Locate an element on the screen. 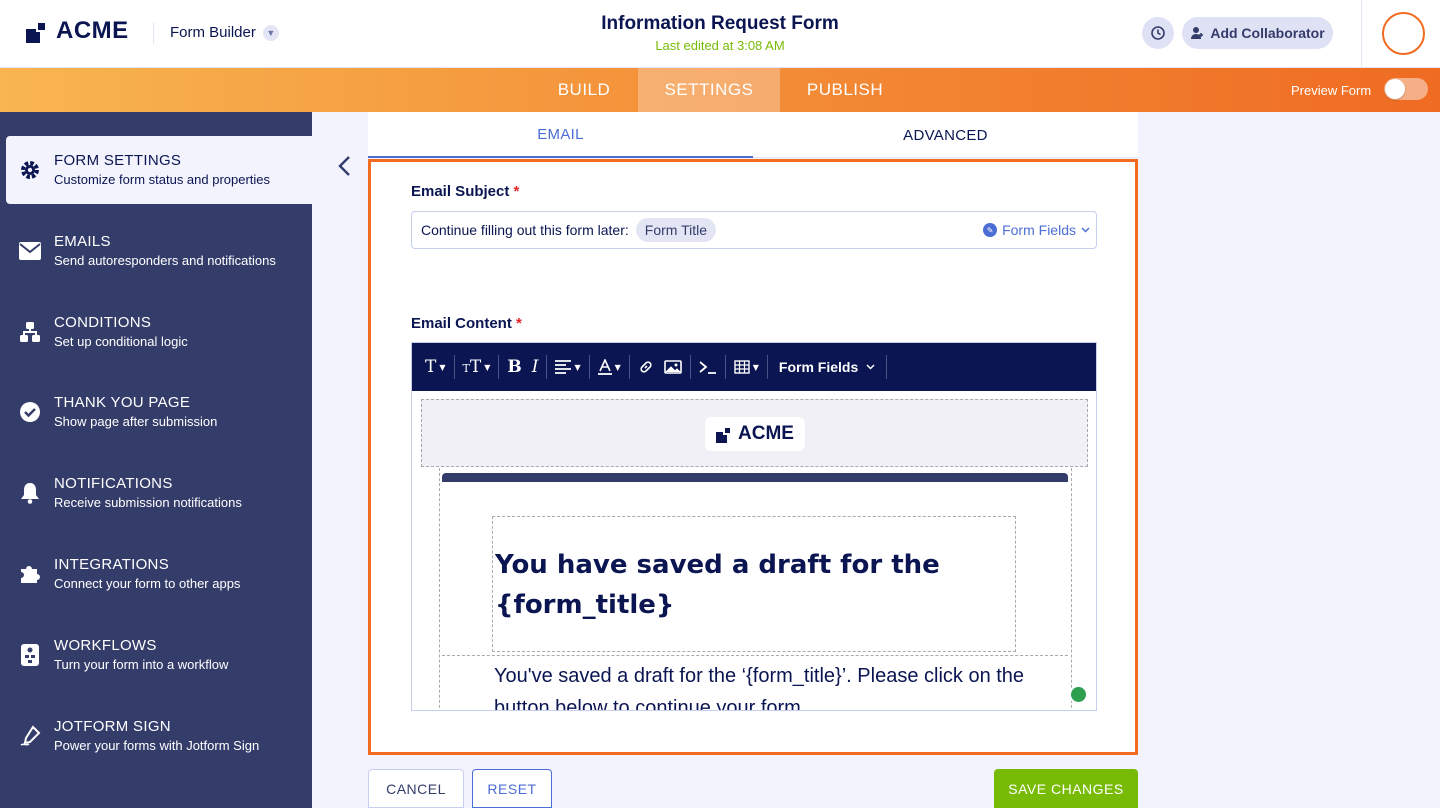 This screenshot has height=808, width=1440. sidebar-item-subtitle: Customize form status and properties is located at coordinates (162, 179).